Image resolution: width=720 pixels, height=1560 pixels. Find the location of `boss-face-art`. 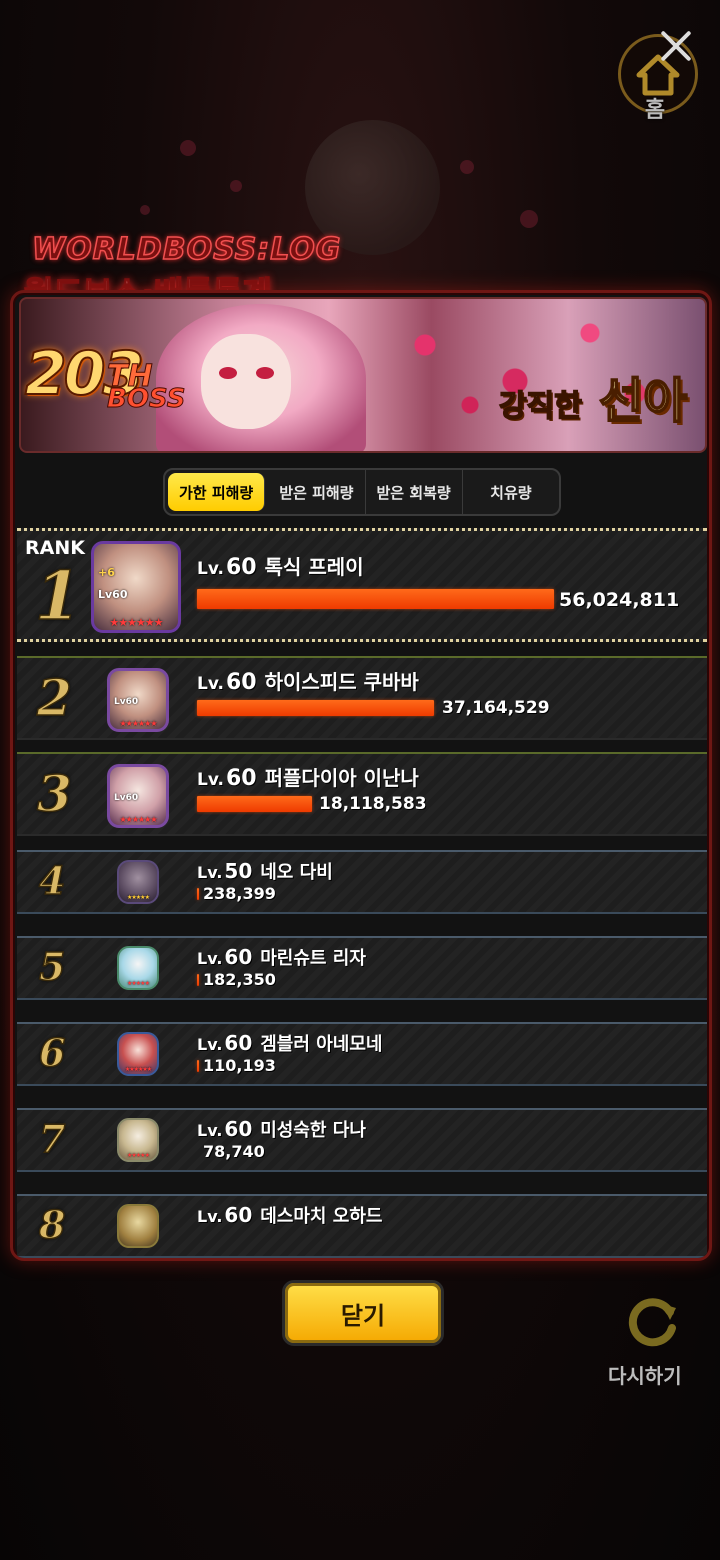

boss-face-art is located at coordinates (246, 381).